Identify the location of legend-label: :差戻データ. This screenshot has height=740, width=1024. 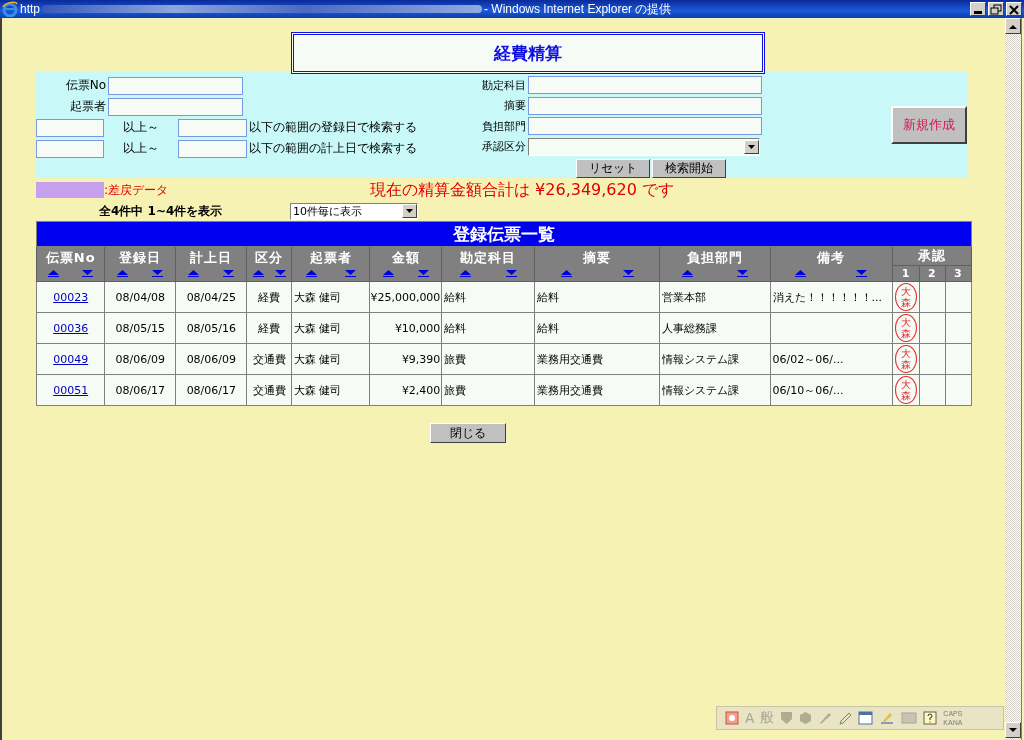
(137, 190).